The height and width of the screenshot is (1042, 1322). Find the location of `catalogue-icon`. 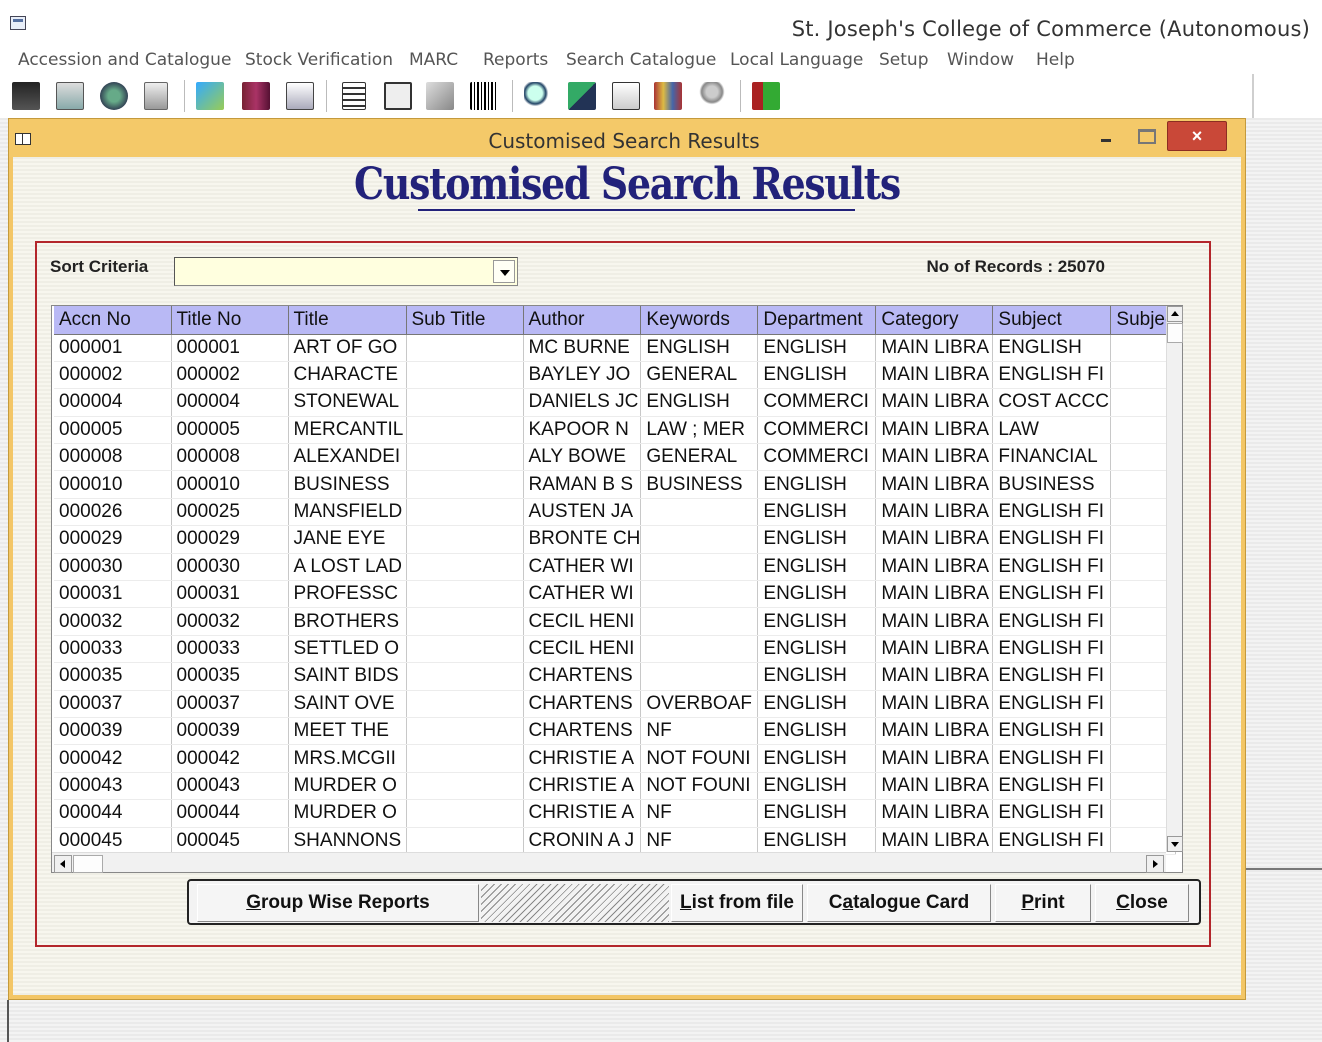

catalogue-icon is located at coordinates (70, 96).